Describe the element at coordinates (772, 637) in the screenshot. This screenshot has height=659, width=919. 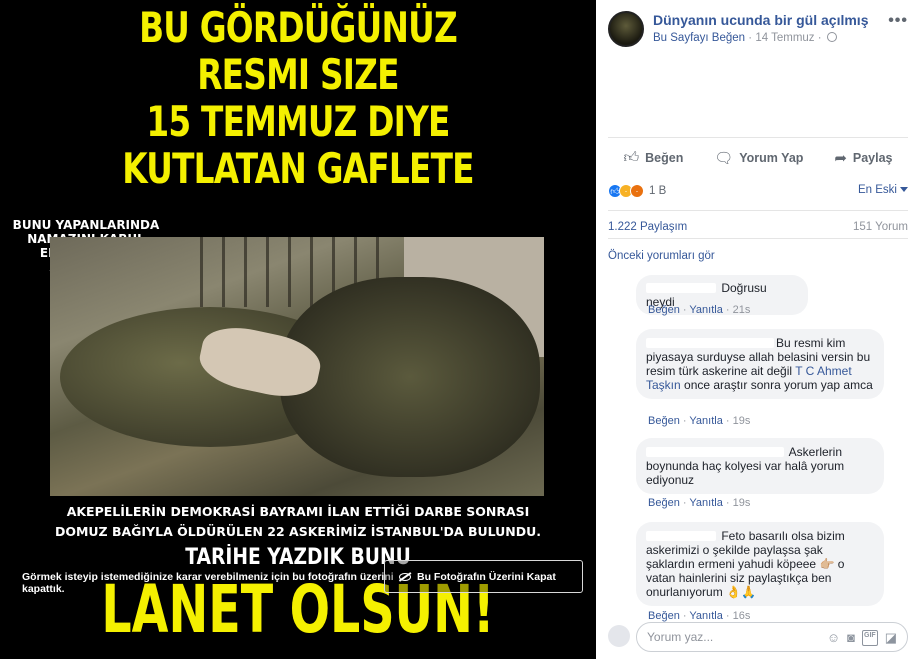
I see `comment-input: Yorum yaz... ☺ ◙ GIF ◪` at that location.